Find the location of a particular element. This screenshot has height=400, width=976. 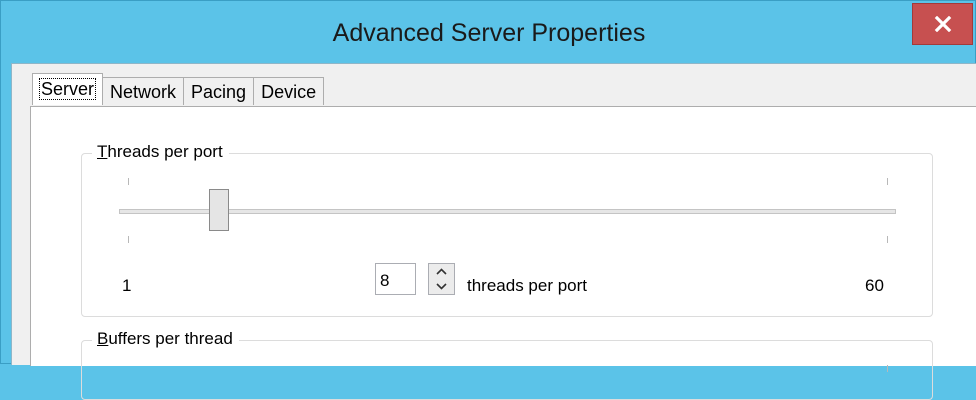

tab-strip: Server Network Pacing Device is located at coordinates (178, 89).